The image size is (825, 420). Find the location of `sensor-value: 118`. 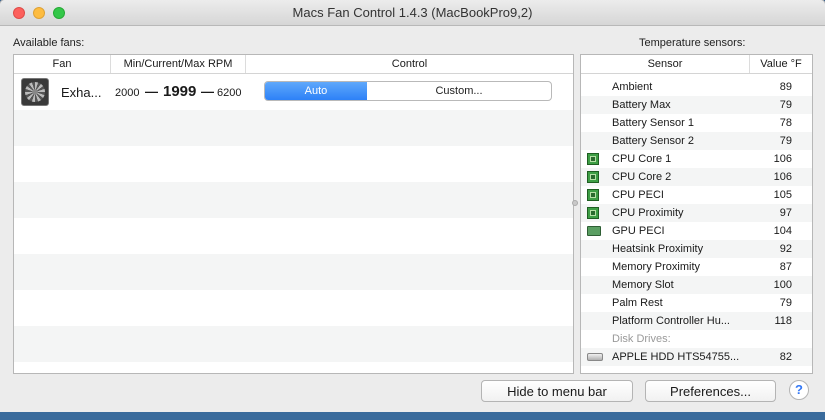

sensor-value: 118 is located at coordinates (783, 321).